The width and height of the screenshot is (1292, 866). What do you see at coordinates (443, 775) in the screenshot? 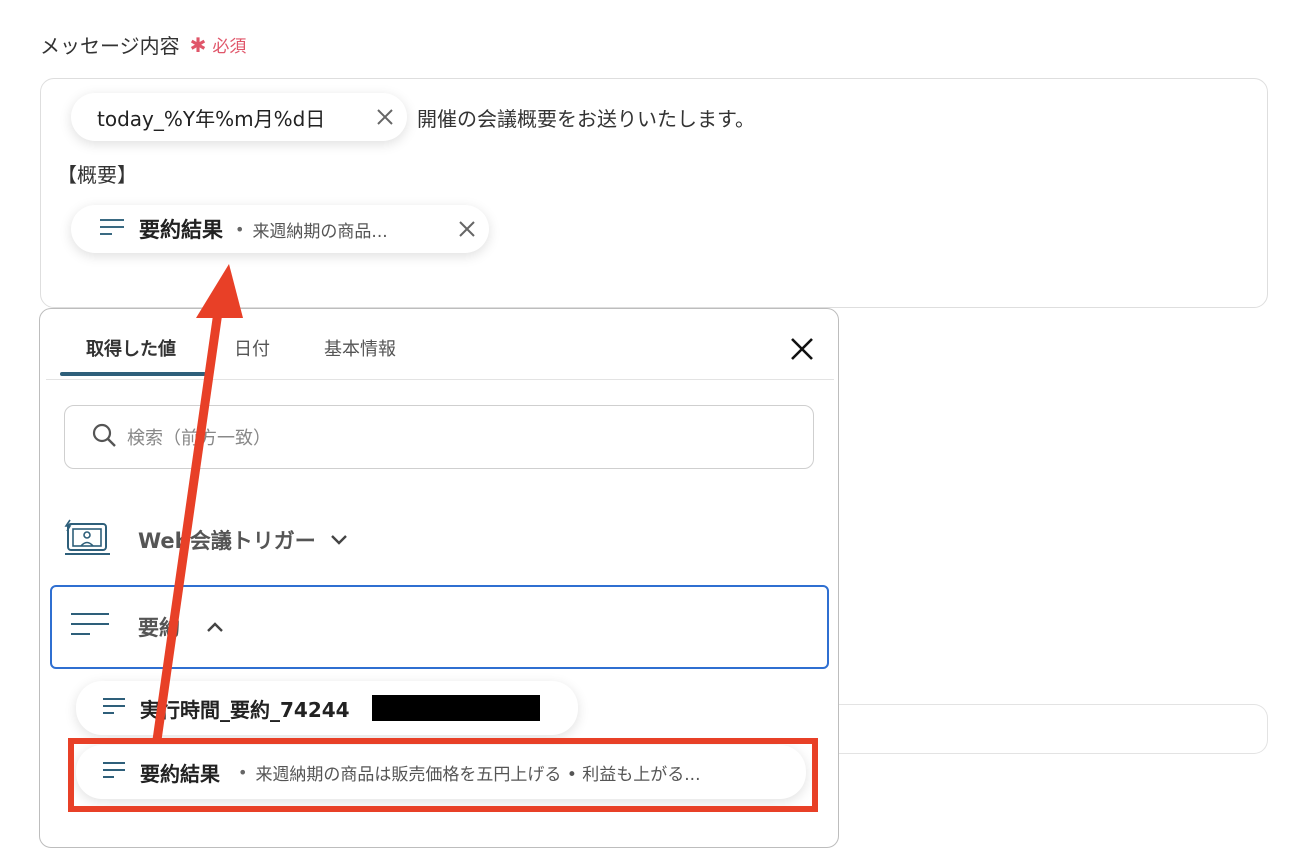
I see `annotation-highlight-box` at bounding box center [443, 775].